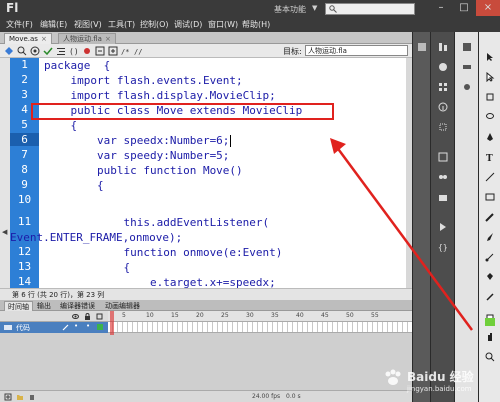 This screenshot has width=500, height=402. What do you see at coordinates (402, 234) in the screenshot?
I see `annotation-arrow` at bounding box center [402, 234].